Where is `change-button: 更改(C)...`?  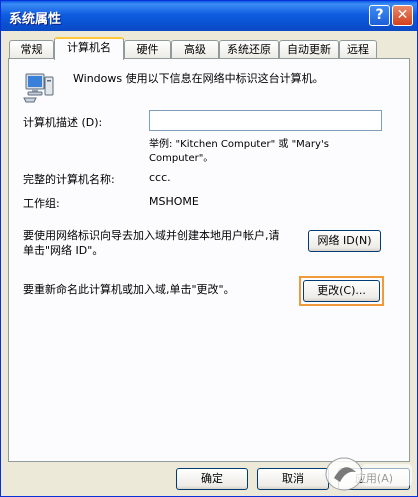
change-button: 更改(C)... is located at coordinates (341, 291).